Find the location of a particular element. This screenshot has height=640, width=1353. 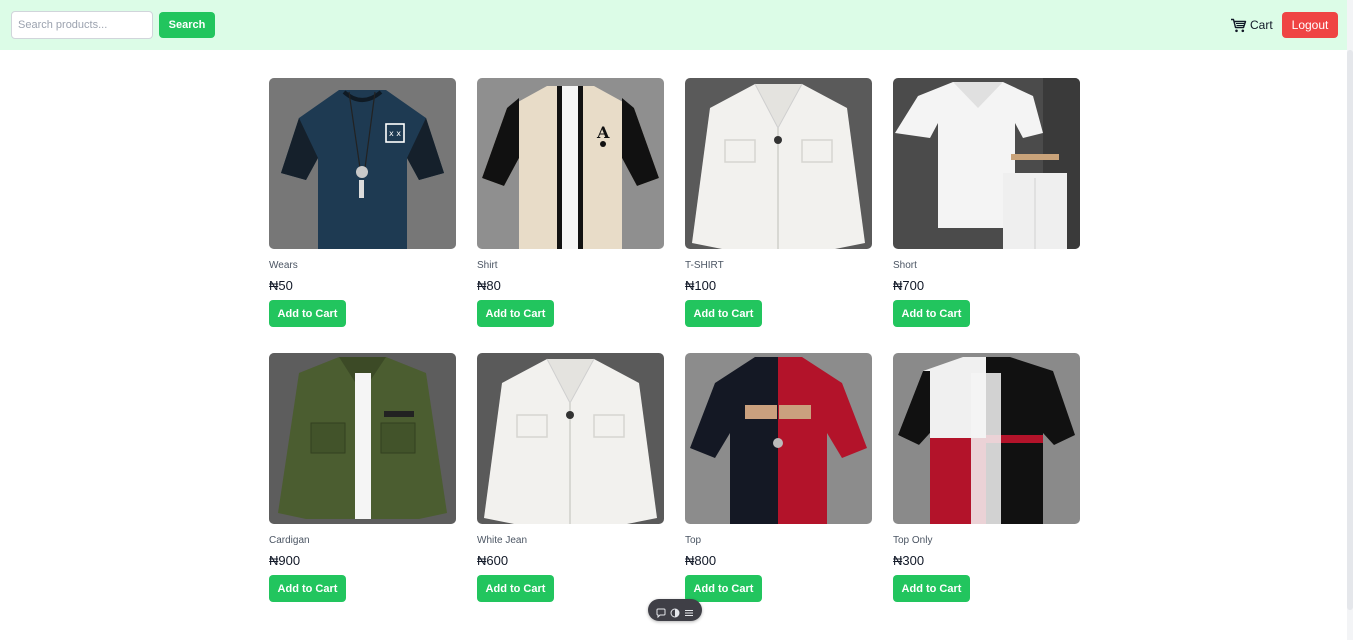

search-button: Search is located at coordinates (187, 25).